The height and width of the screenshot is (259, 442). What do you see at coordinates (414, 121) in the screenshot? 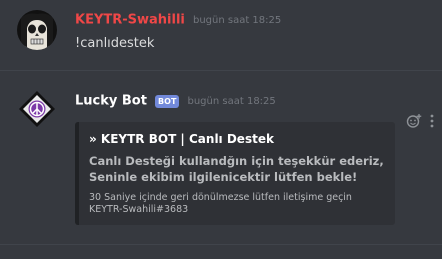
I see `add-reaction-icon` at bounding box center [414, 121].